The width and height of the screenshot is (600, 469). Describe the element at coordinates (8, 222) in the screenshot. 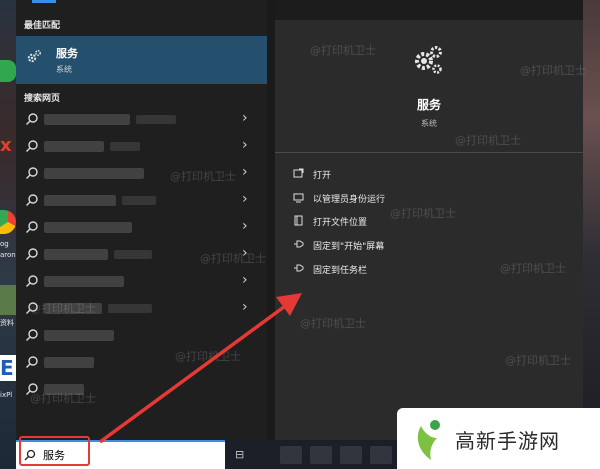

I see `chrome-icon` at that location.